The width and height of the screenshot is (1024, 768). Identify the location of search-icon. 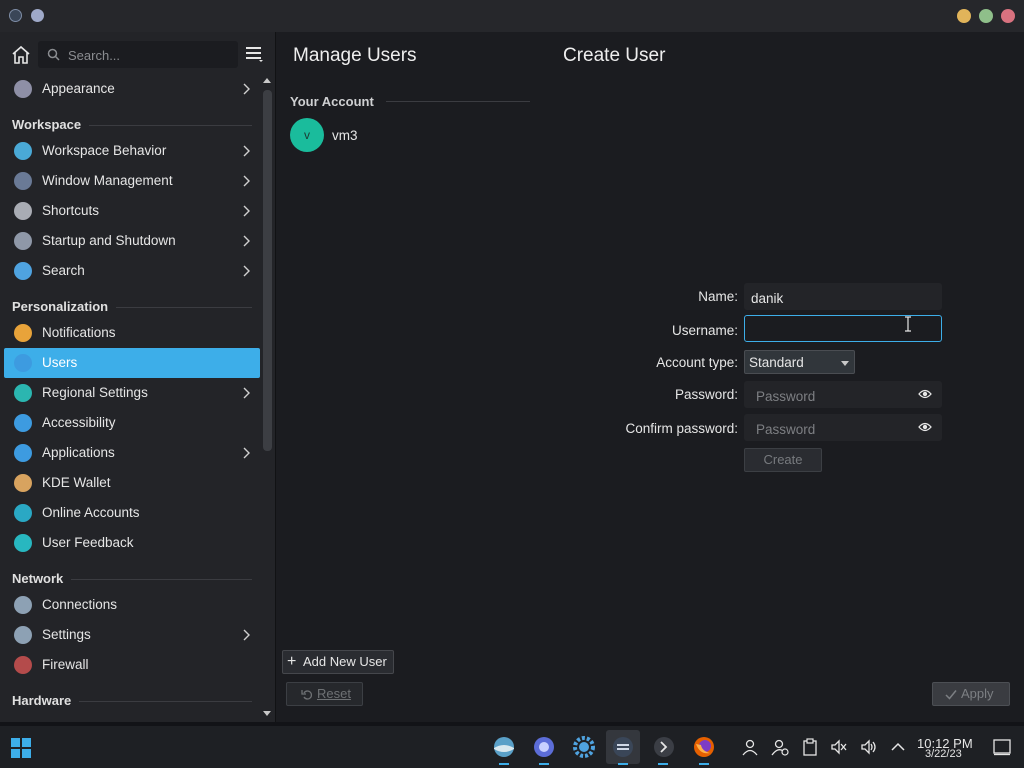
(23, 271).